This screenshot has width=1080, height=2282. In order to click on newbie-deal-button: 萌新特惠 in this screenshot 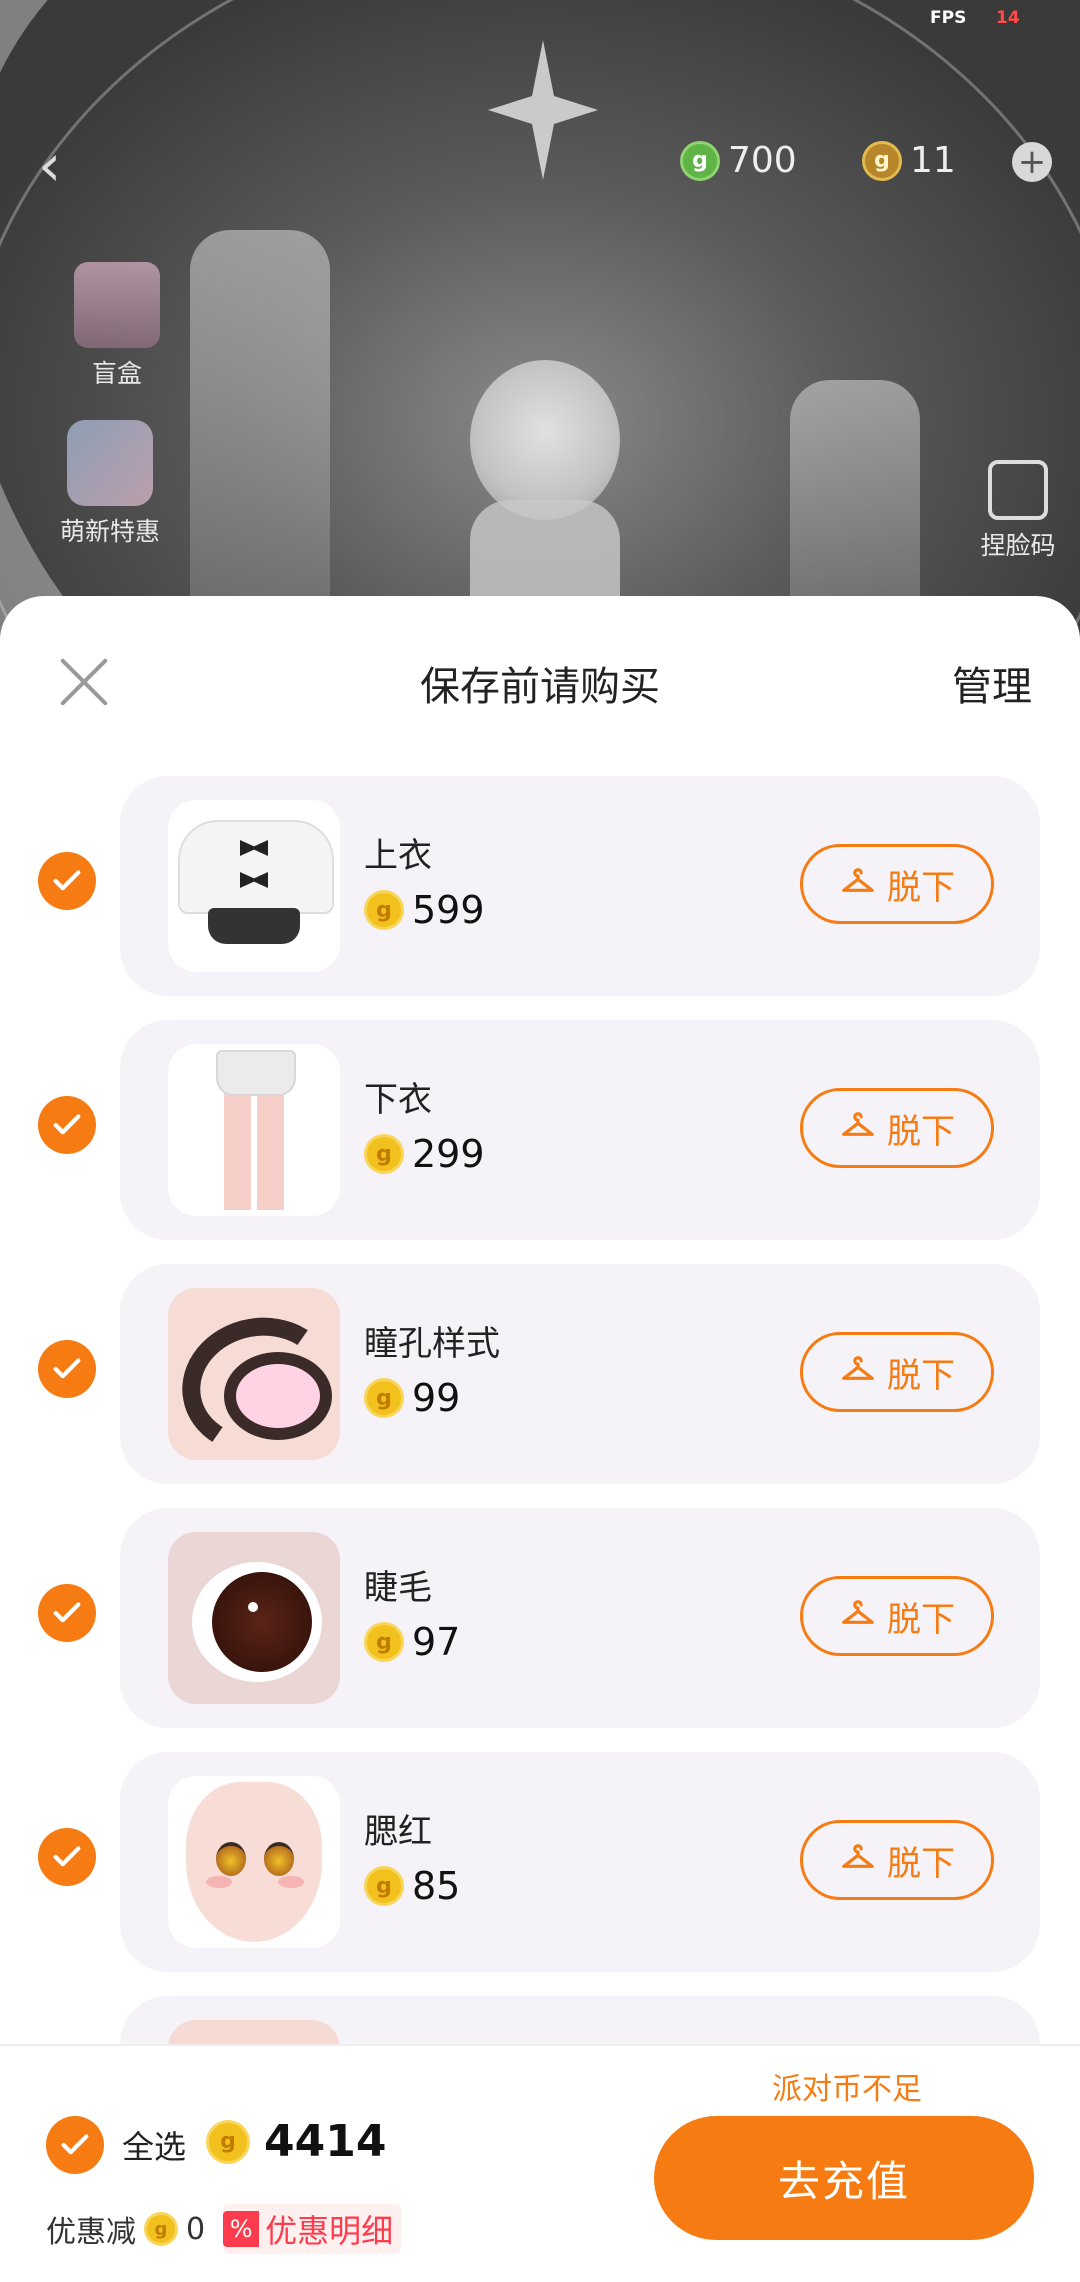, I will do `click(110, 484)`.